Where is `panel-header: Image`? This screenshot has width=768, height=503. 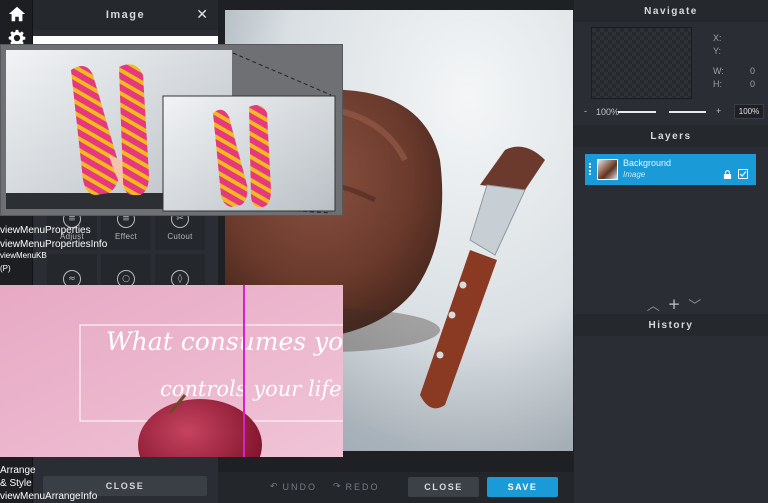 panel-header: Image is located at coordinates (125, 15).